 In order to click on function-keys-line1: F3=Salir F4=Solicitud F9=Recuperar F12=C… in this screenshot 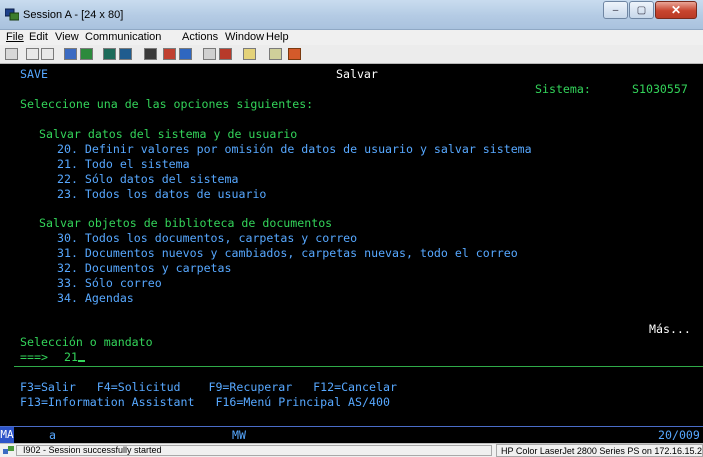, I will do `click(208, 387)`.